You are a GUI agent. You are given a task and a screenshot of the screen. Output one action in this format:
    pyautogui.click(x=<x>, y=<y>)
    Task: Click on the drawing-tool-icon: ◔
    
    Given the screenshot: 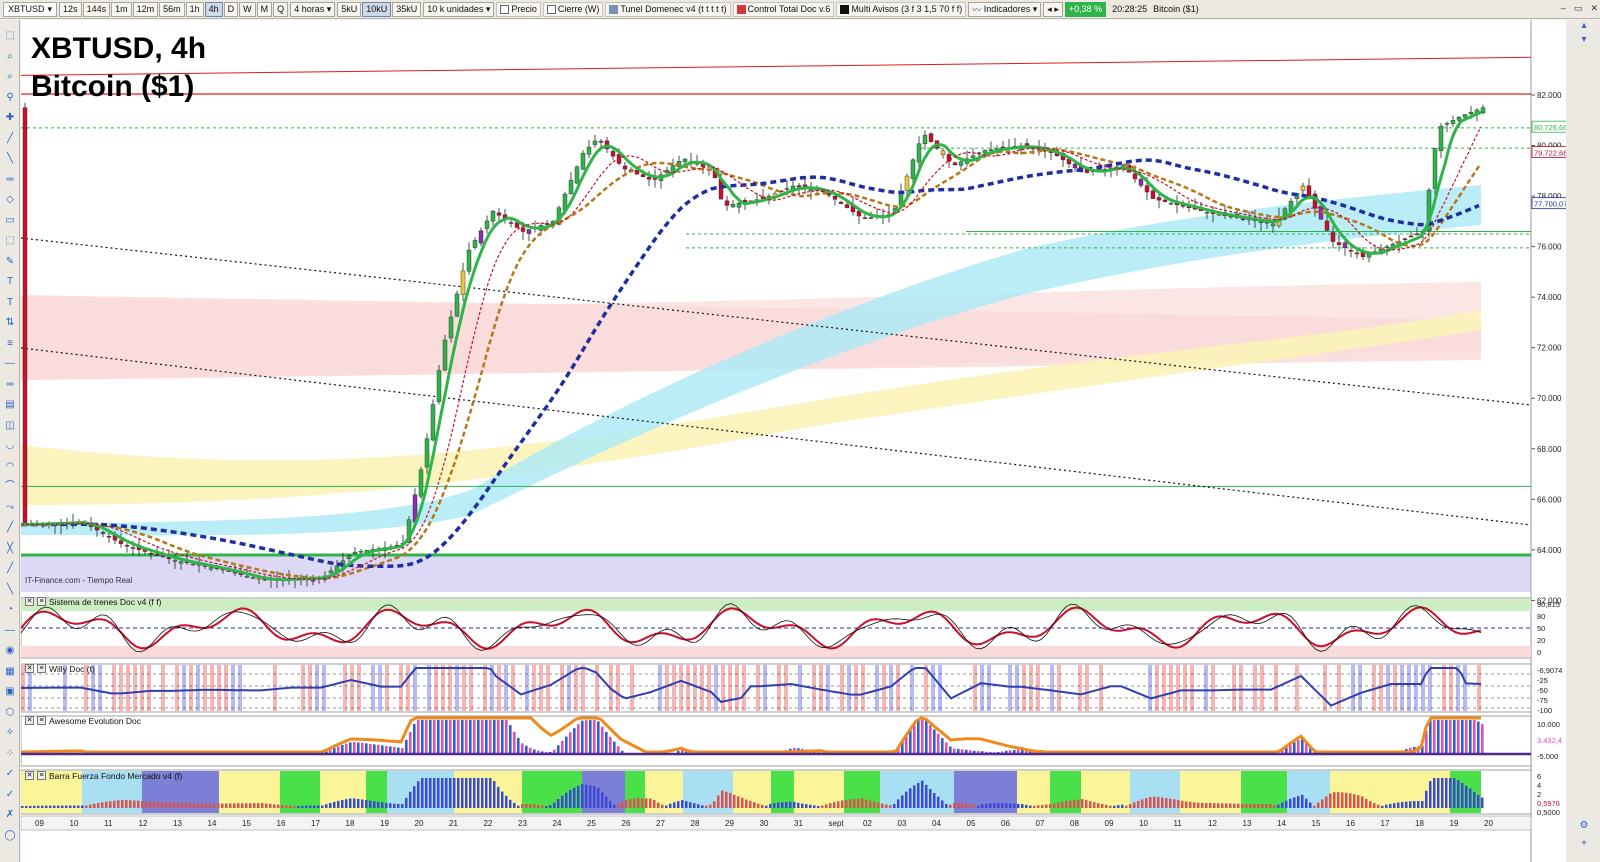 What is the action you would take?
    pyautogui.click(x=10, y=610)
    